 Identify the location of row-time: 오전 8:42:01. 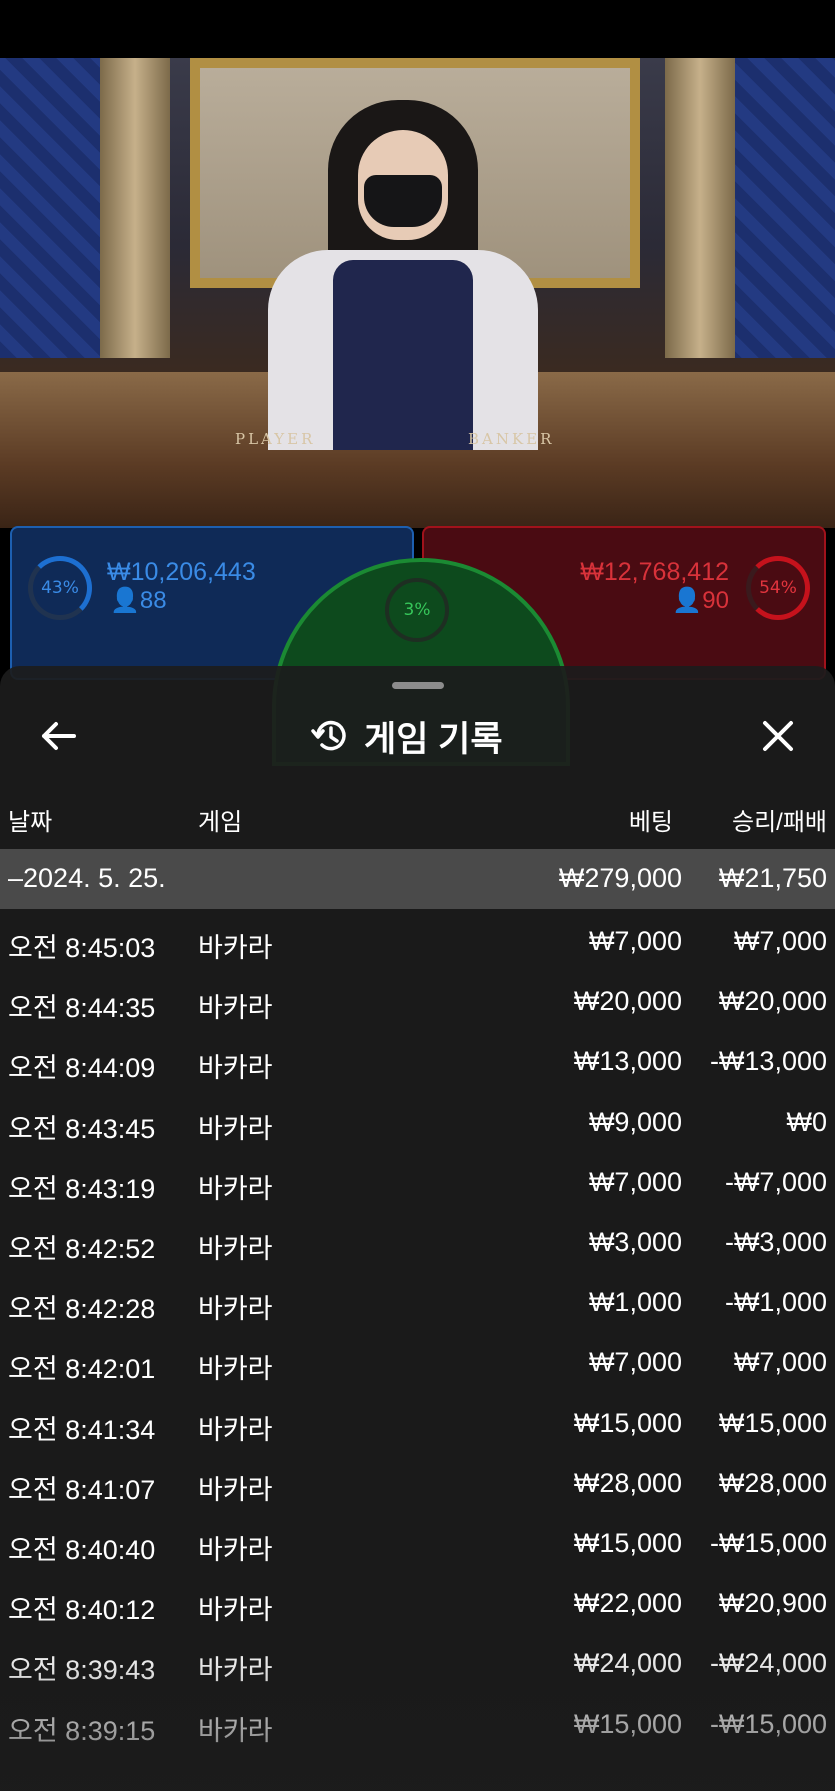
(82, 1369).